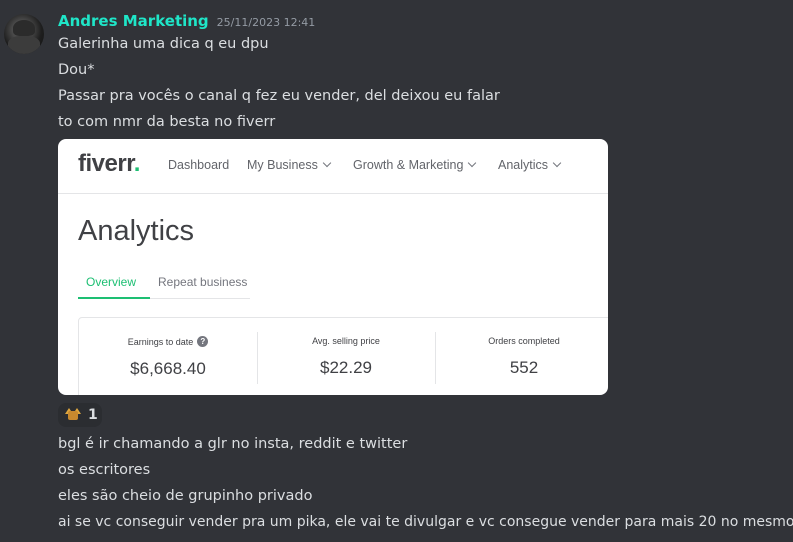 Image resolution: width=793 pixels, height=542 pixels. Describe the element at coordinates (521, 357) in the screenshot. I see `stat-orders: Orders completed 552` at that location.